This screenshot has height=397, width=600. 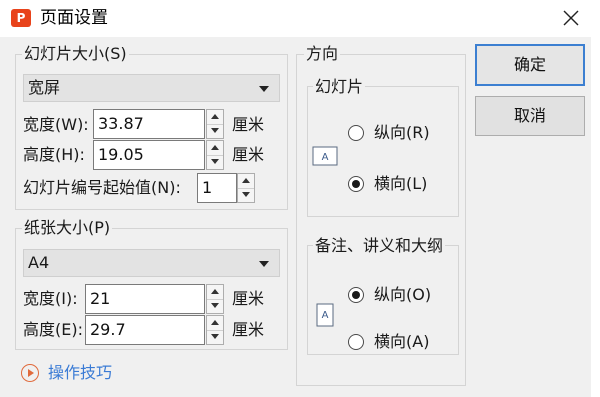 What do you see at coordinates (356, 184) in the screenshot?
I see `slides-landscape-radio` at bounding box center [356, 184].